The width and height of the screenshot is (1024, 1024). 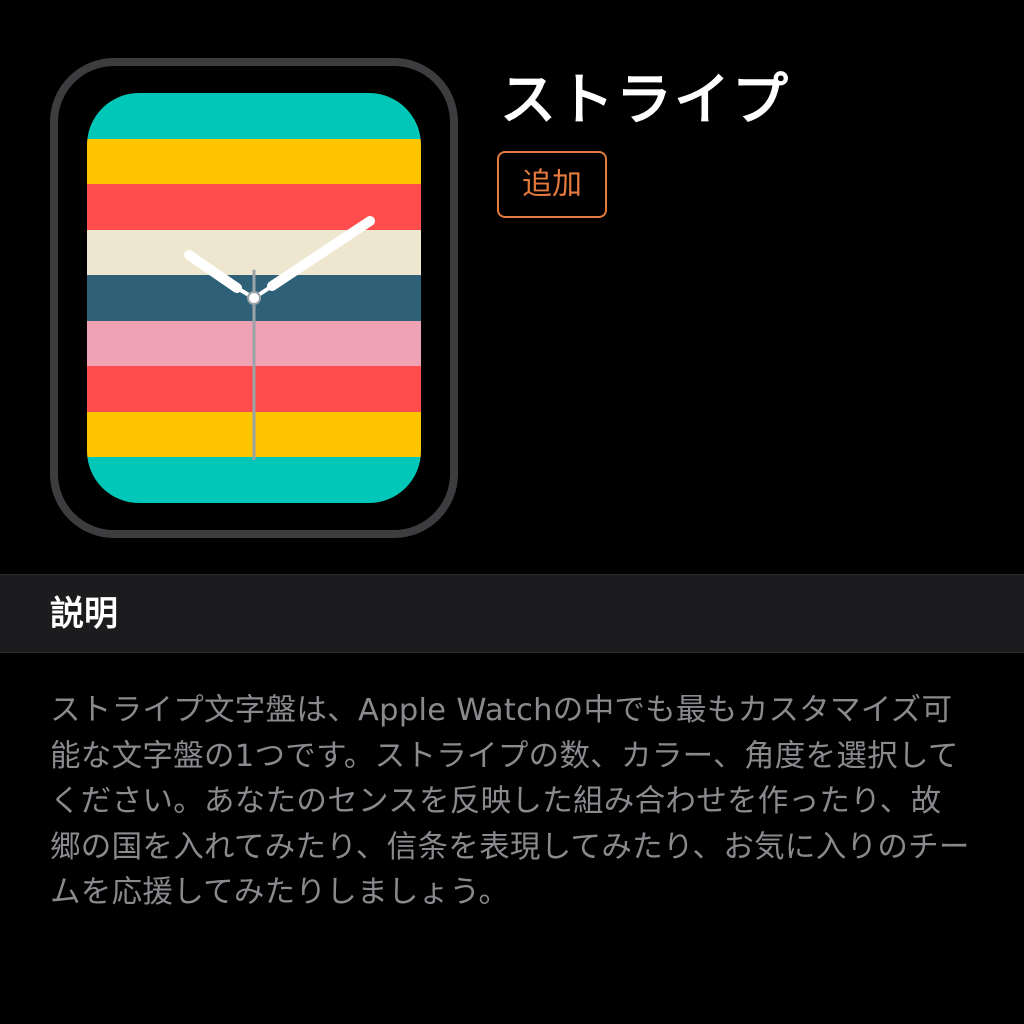 I want to click on hour-hand, so click(x=220, y=275).